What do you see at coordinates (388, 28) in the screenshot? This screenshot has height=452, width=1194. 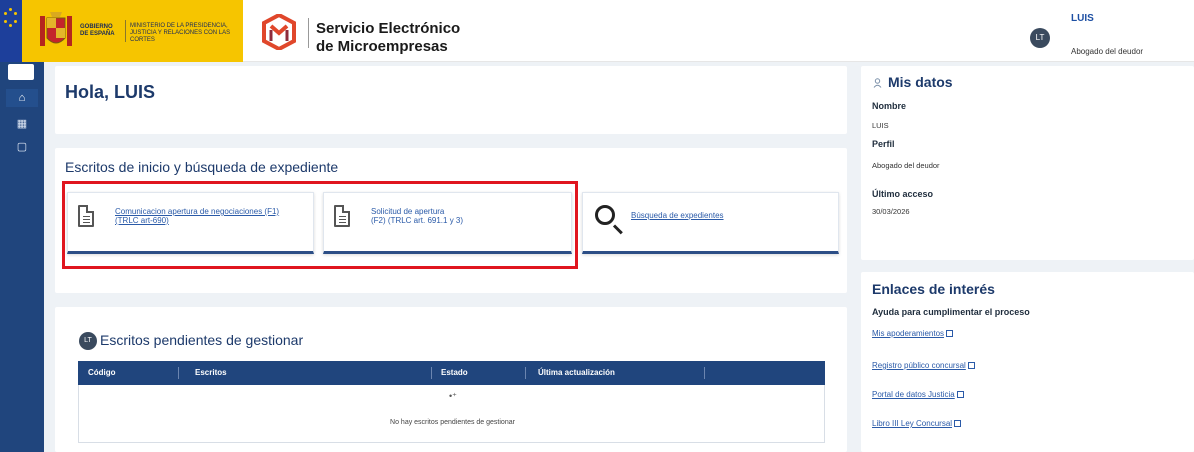 I see `app-title-line1: Servicio Electrónico` at bounding box center [388, 28].